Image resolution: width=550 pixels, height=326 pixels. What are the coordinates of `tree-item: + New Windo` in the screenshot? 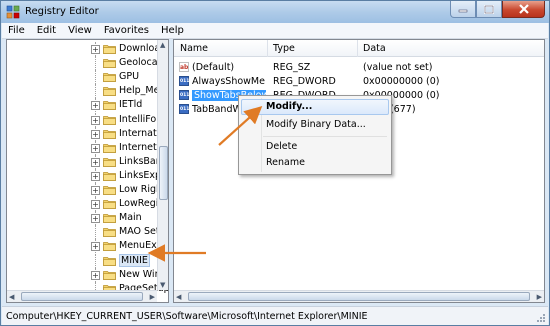 It's located at (87, 274).